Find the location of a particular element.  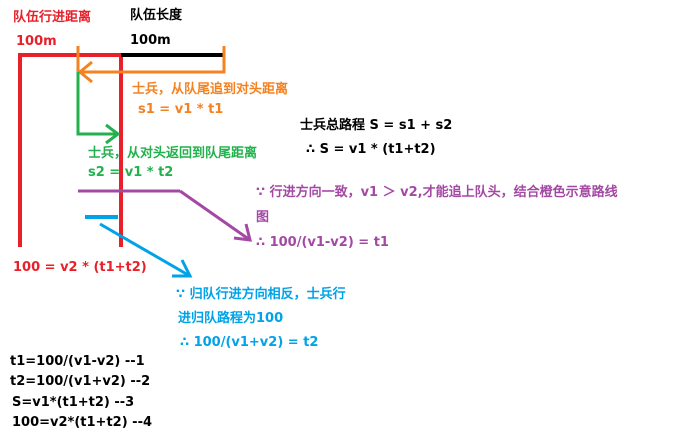

equation-3: S=v1*(t1+t2) --3 is located at coordinates (73, 402).